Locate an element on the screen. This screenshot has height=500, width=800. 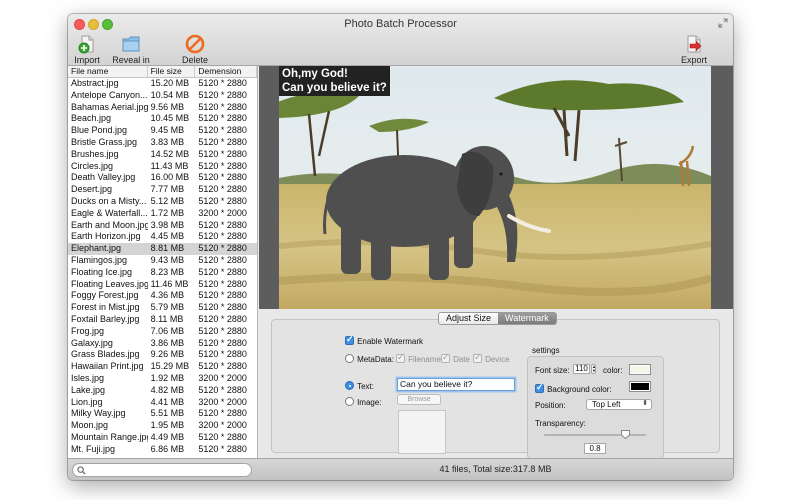
search-icon is located at coordinates (81, 470).